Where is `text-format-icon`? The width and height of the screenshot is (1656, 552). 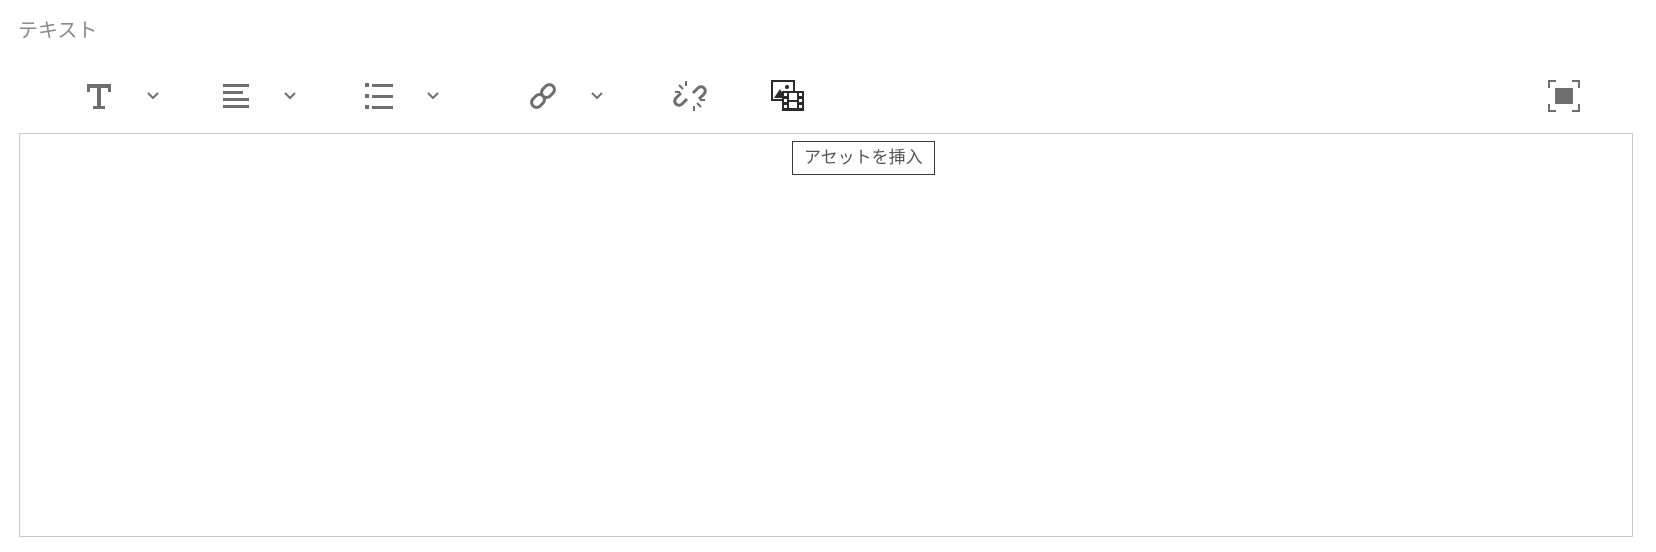 text-format-icon is located at coordinates (99, 96).